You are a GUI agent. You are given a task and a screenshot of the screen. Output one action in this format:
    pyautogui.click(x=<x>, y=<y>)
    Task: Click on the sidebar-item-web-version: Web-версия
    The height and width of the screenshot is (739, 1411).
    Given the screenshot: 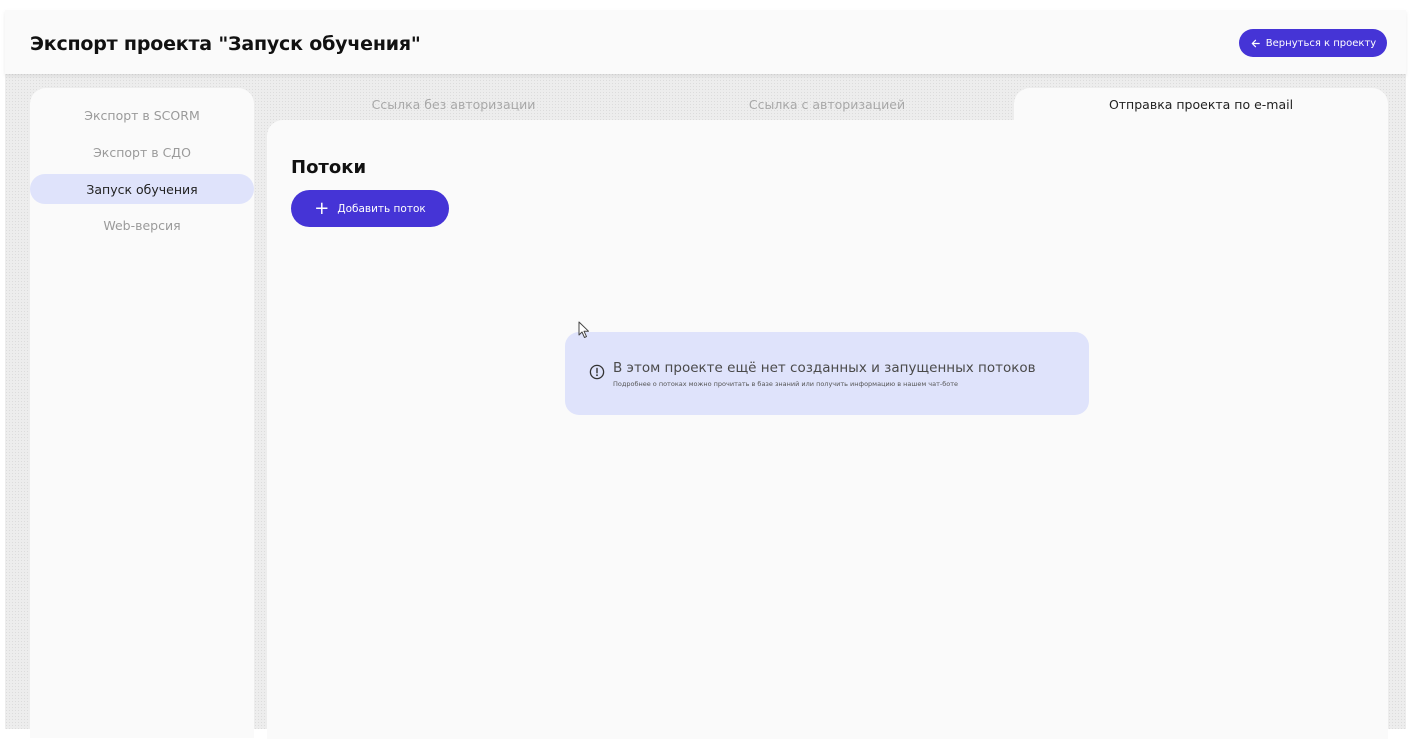 What is the action you would take?
    pyautogui.click(x=142, y=225)
    